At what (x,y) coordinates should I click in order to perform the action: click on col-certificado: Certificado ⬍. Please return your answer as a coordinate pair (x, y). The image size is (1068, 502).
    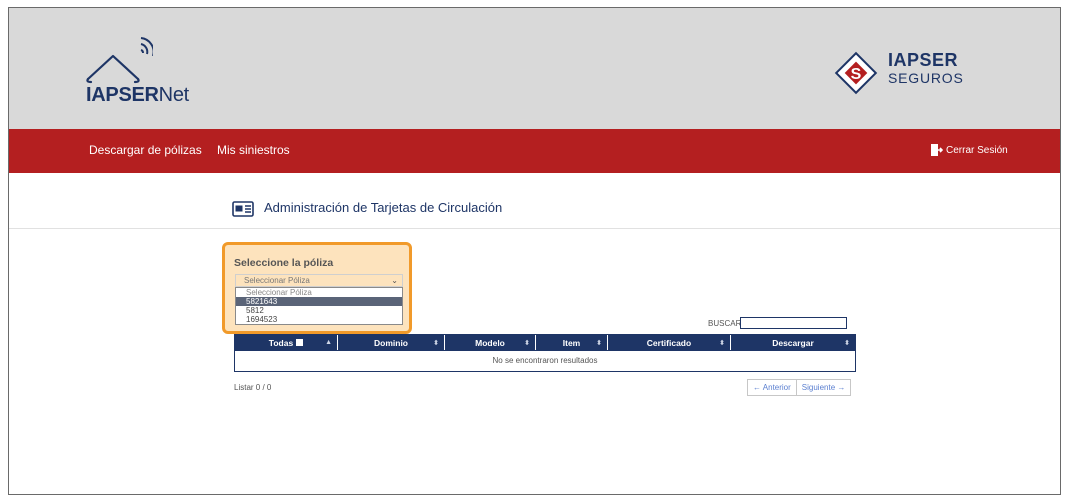
    Looking at the image, I should click on (669, 342).